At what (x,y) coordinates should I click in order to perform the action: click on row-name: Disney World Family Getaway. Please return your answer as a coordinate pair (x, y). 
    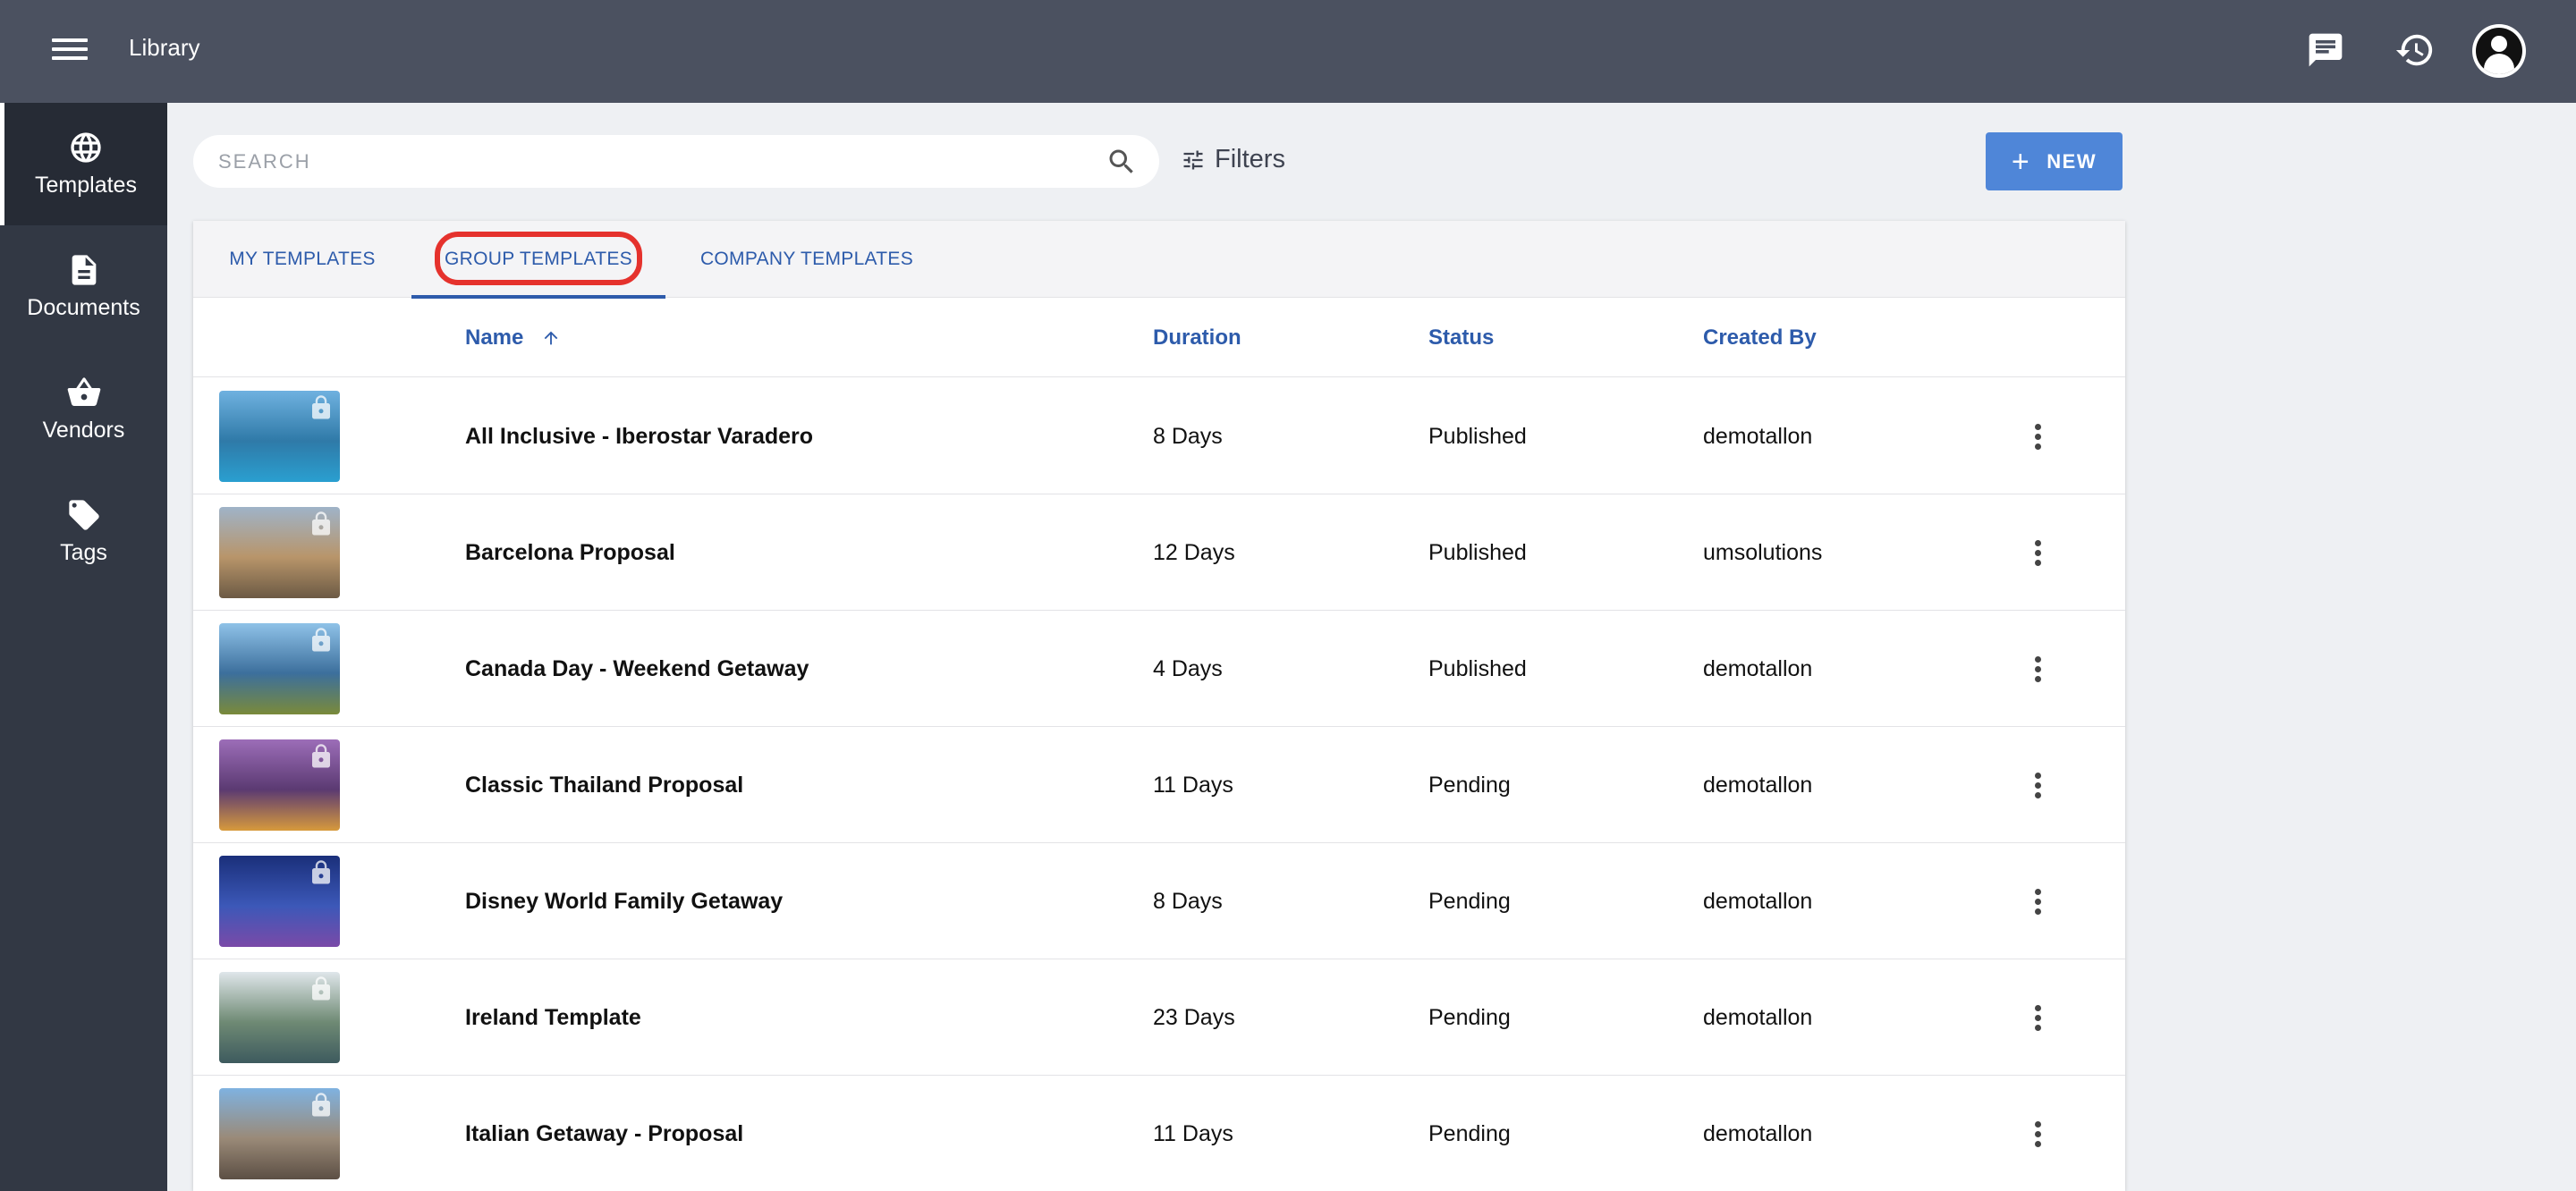
    Looking at the image, I should click on (624, 901).